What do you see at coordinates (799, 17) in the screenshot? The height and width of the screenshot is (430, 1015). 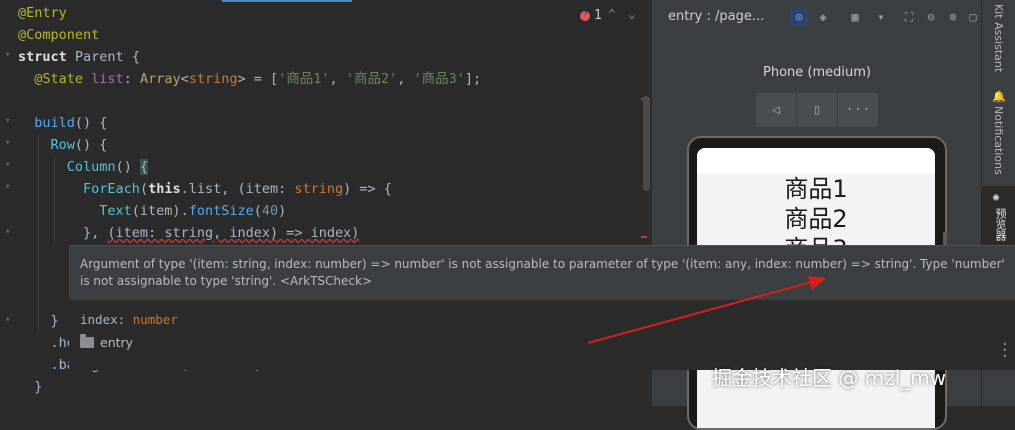 I see `component-tree-icon: ⊙` at bounding box center [799, 17].